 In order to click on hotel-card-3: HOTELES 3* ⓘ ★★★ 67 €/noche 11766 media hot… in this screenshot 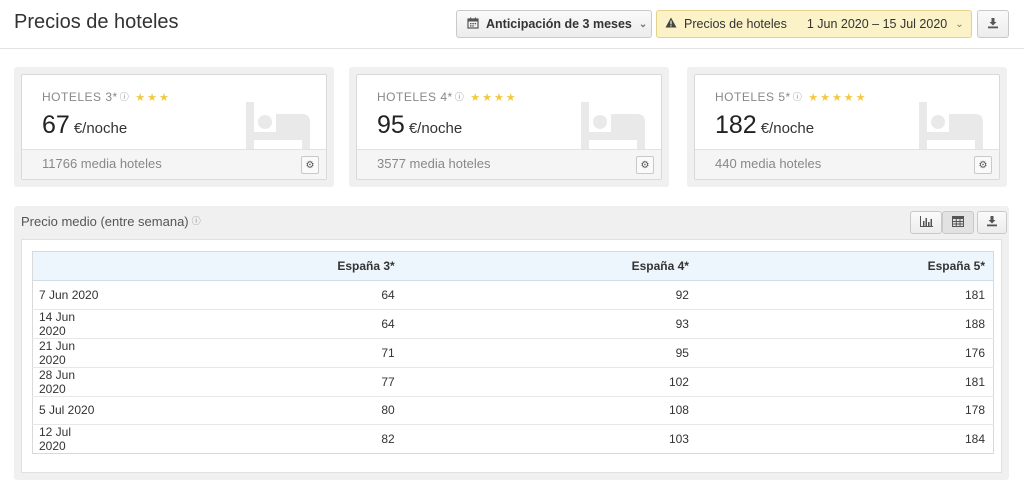, I will do `click(174, 127)`.